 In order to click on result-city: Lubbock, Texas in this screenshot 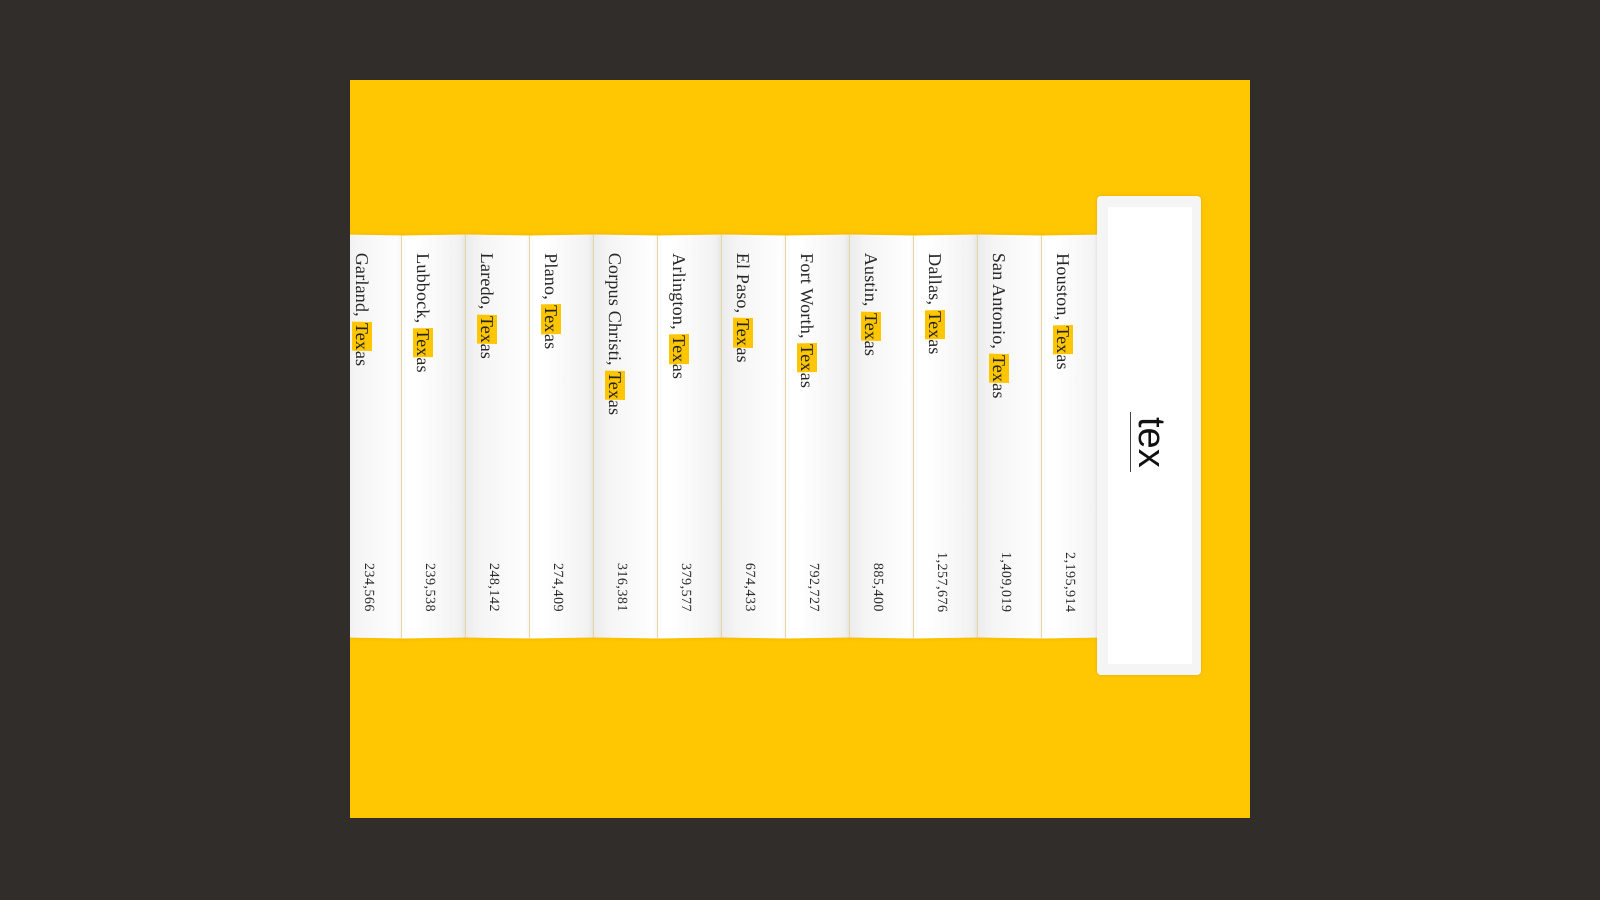, I will do `click(423, 313)`.